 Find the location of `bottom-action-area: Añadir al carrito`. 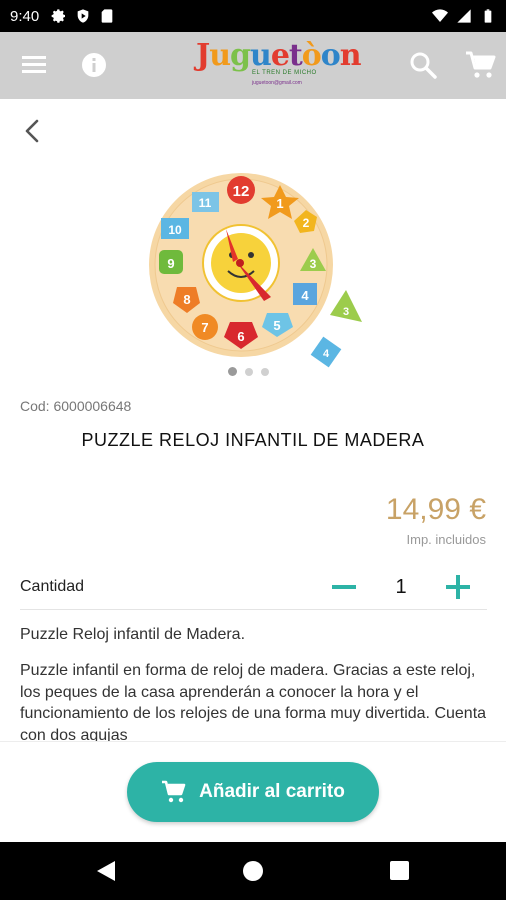

bottom-action-area: Añadir al carrito is located at coordinates (253, 791).